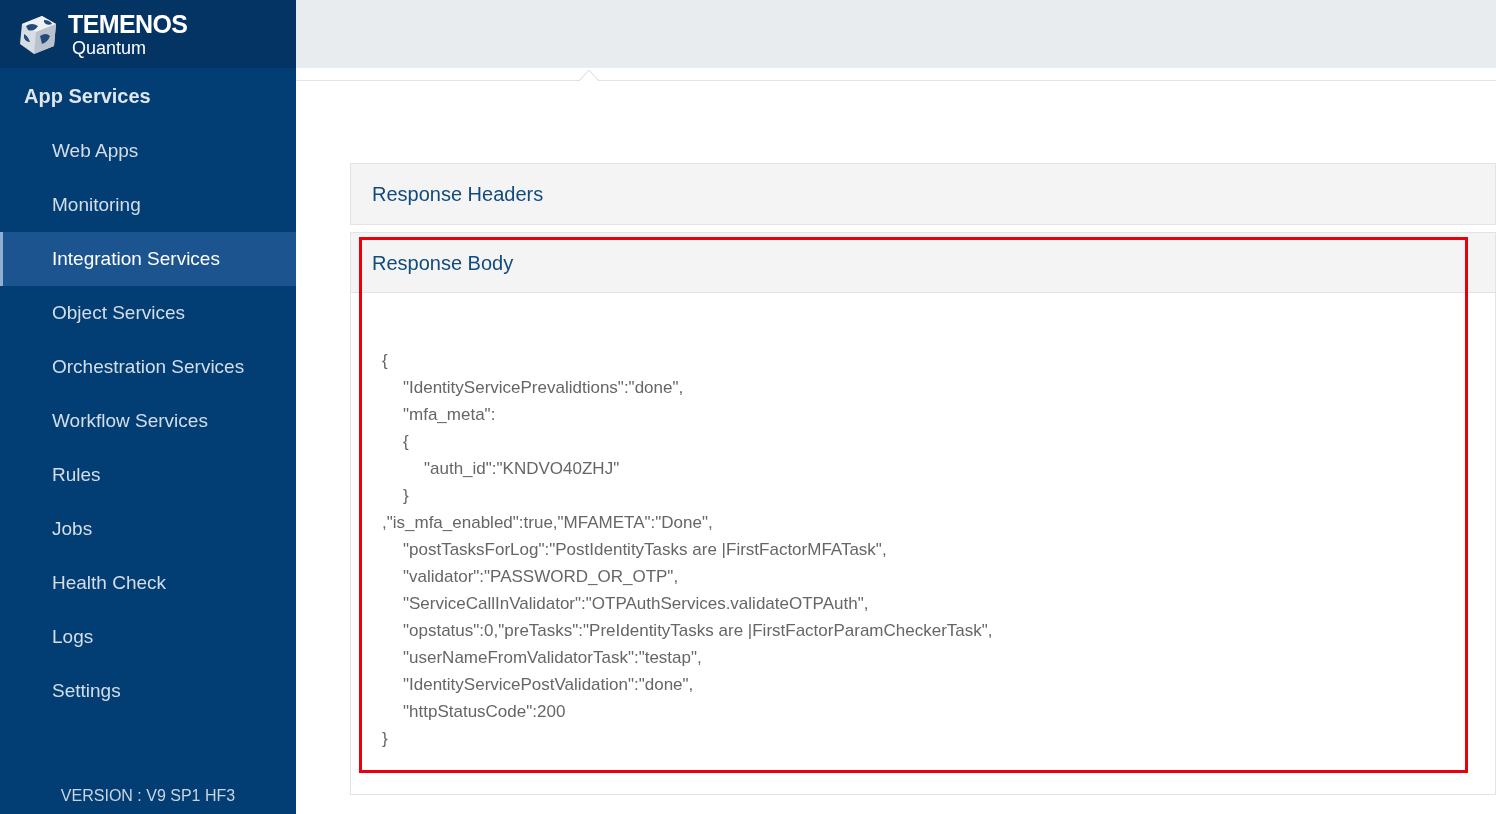 The width and height of the screenshot is (1496, 814). Describe the element at coordinates (148, 313) in the screenshot. I see `nav-item: Object Services` at that location.